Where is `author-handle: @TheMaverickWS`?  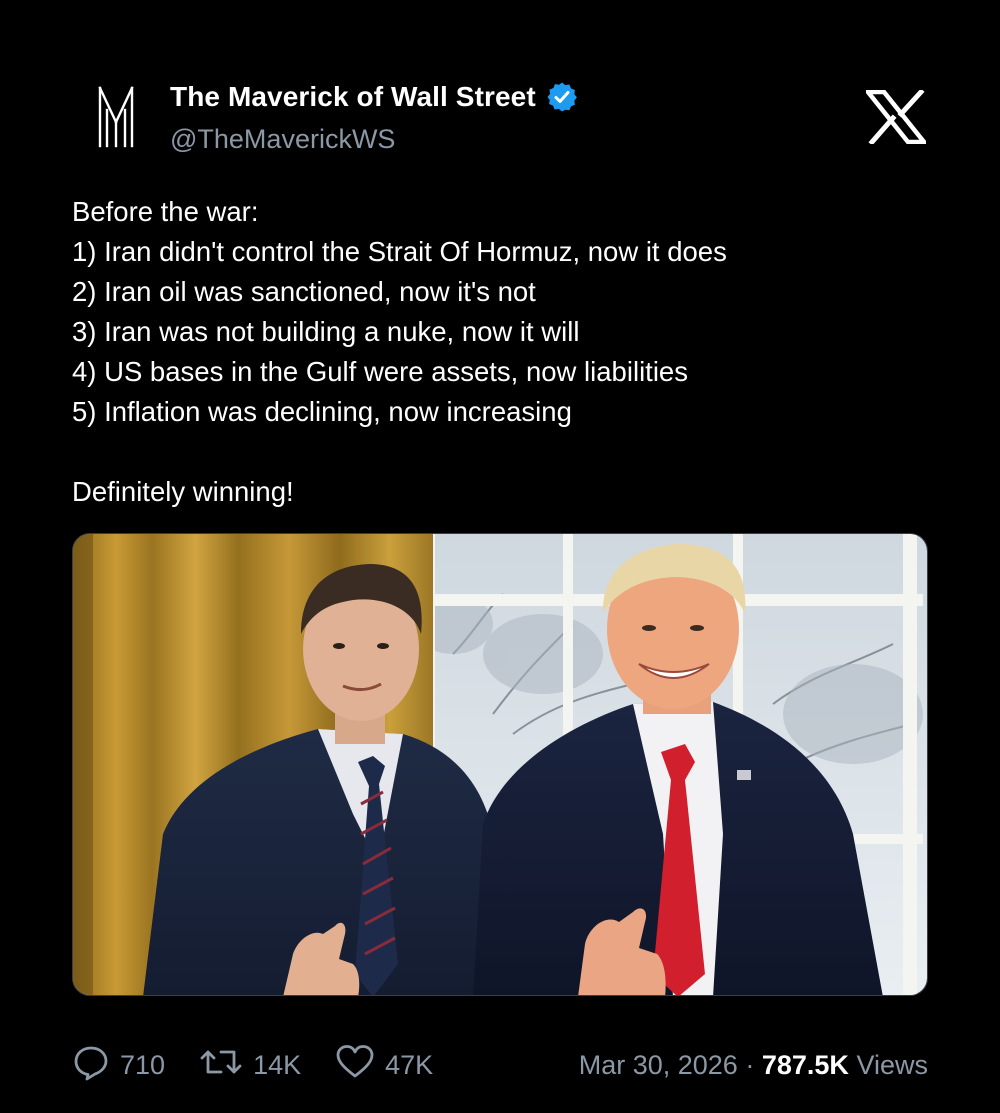
author-handle: @TheMaverickWS is located at coordinates (374, 139).